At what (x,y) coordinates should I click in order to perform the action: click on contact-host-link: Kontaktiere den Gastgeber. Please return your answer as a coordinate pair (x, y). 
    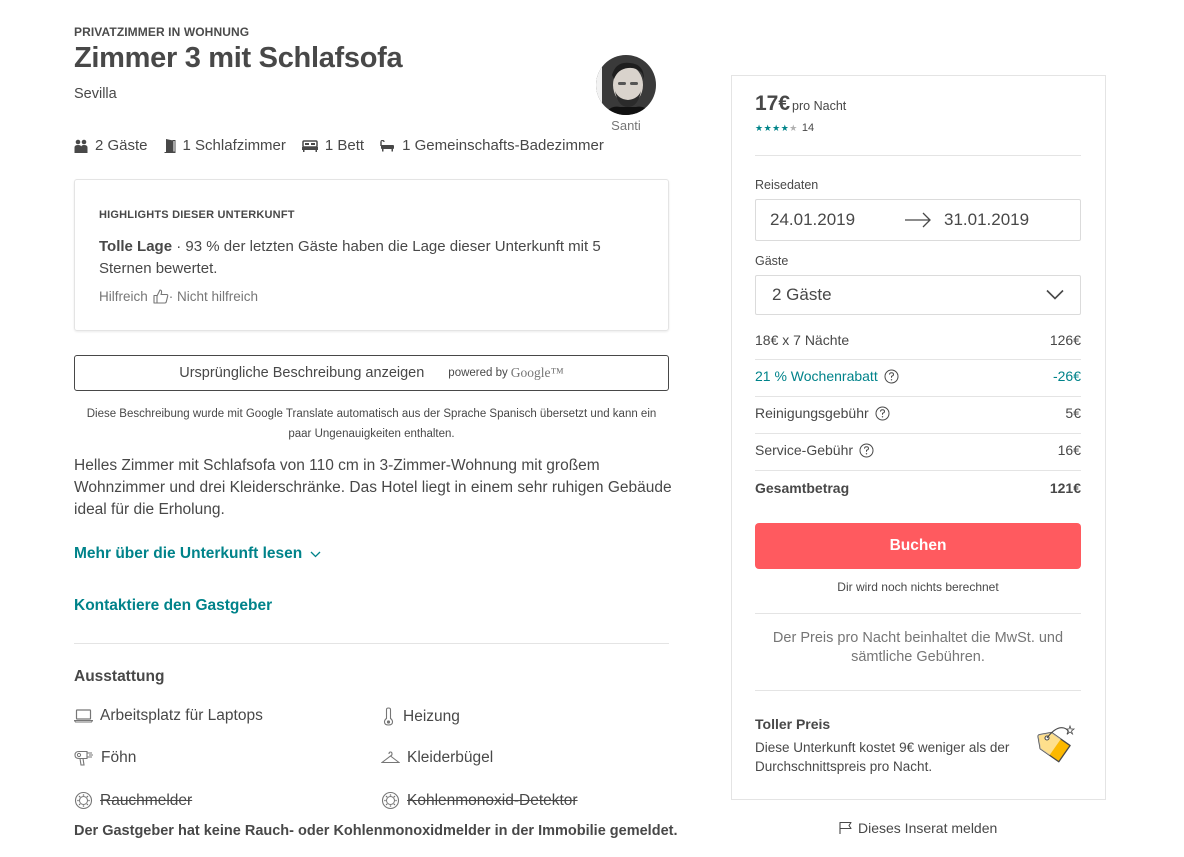
    Looking at the image, I should click on (173, 606).